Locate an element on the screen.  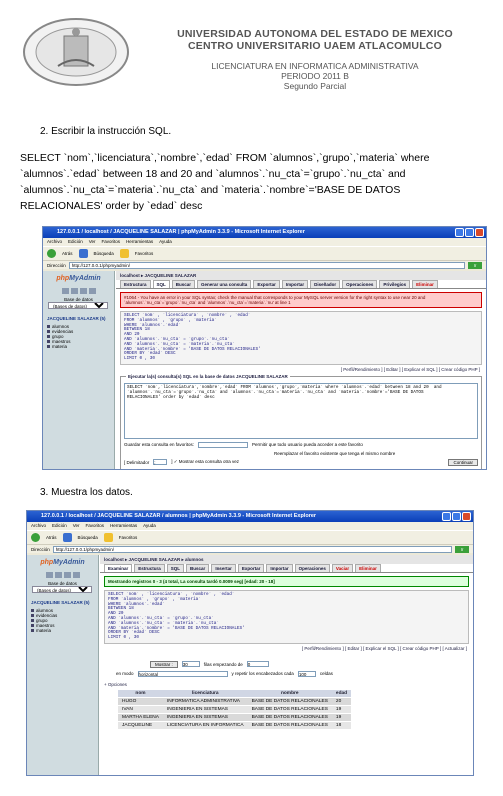
show-count-input: 30 is located at coordinates (190, 664).